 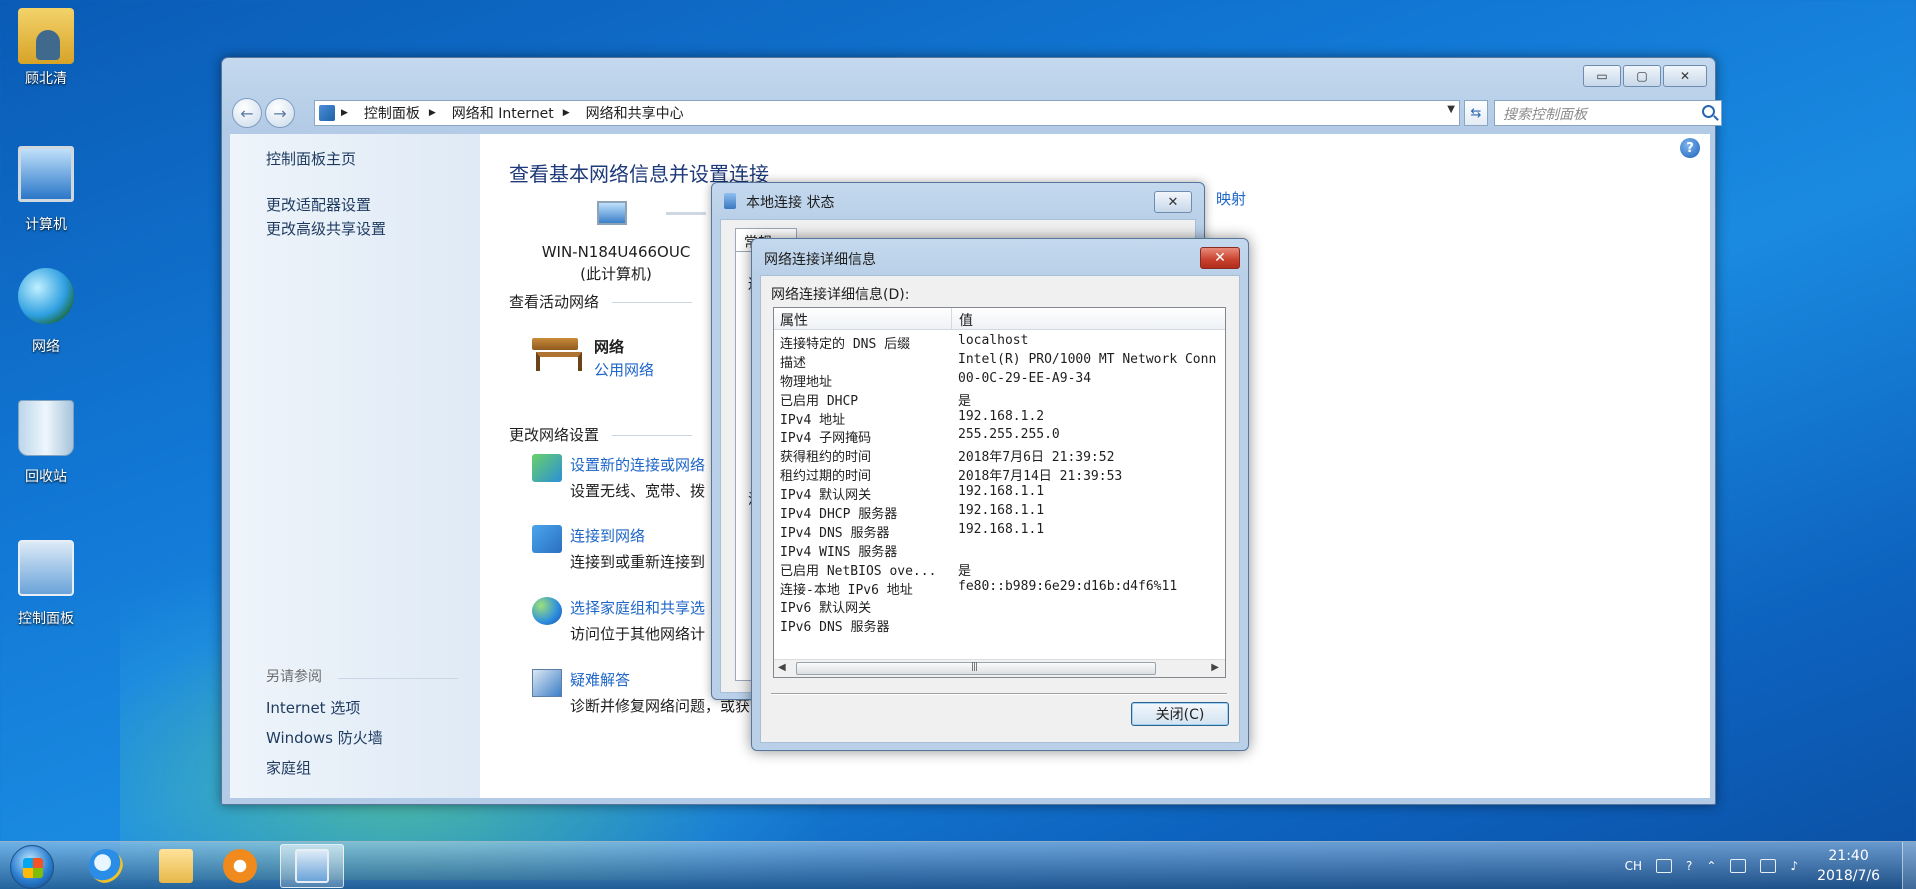 I want to click on task-link-homegroup: 选择家庭组和共享选, so click(x=637, y=607).